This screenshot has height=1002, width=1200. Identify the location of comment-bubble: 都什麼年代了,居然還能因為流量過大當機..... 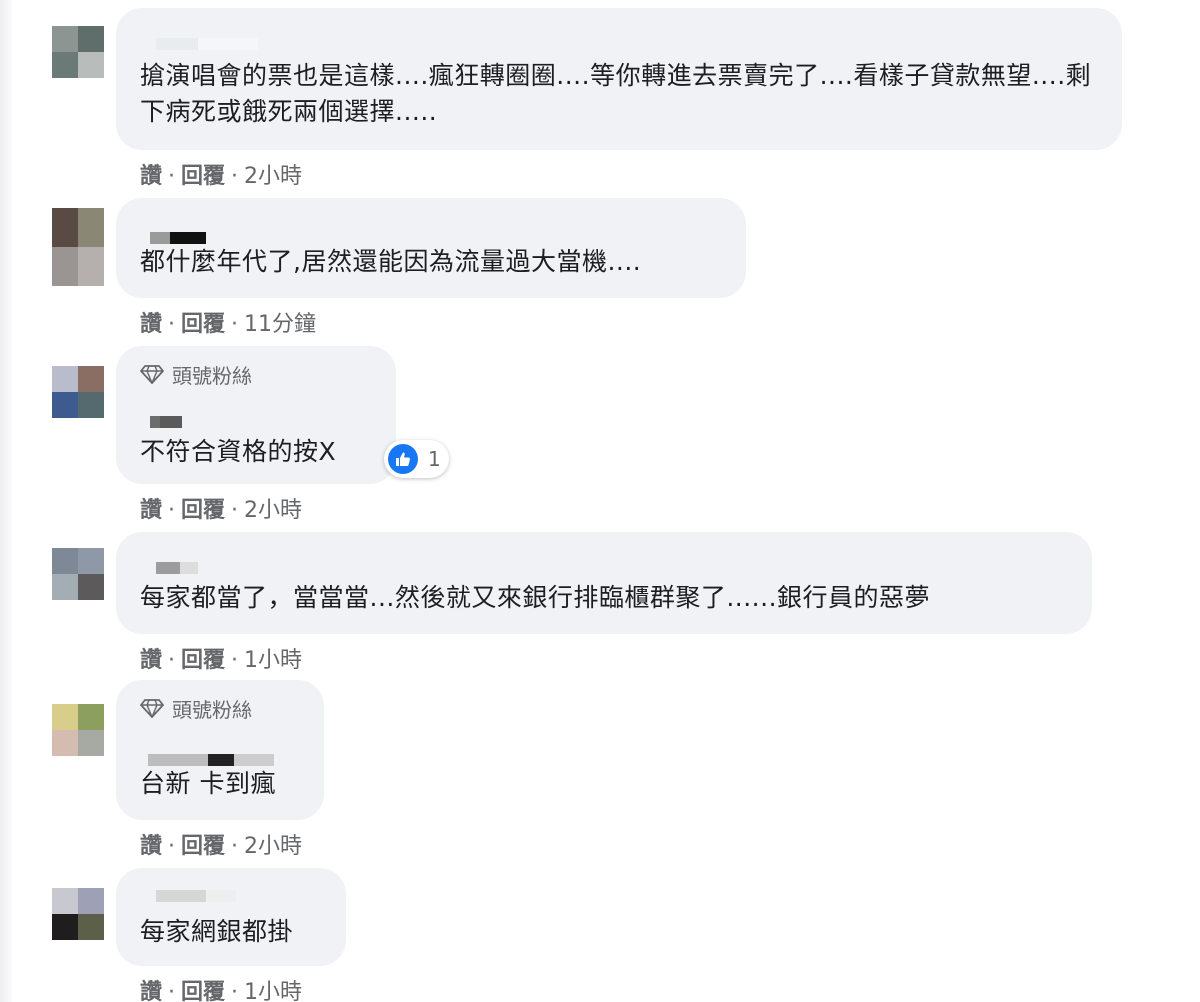
(431, 248).